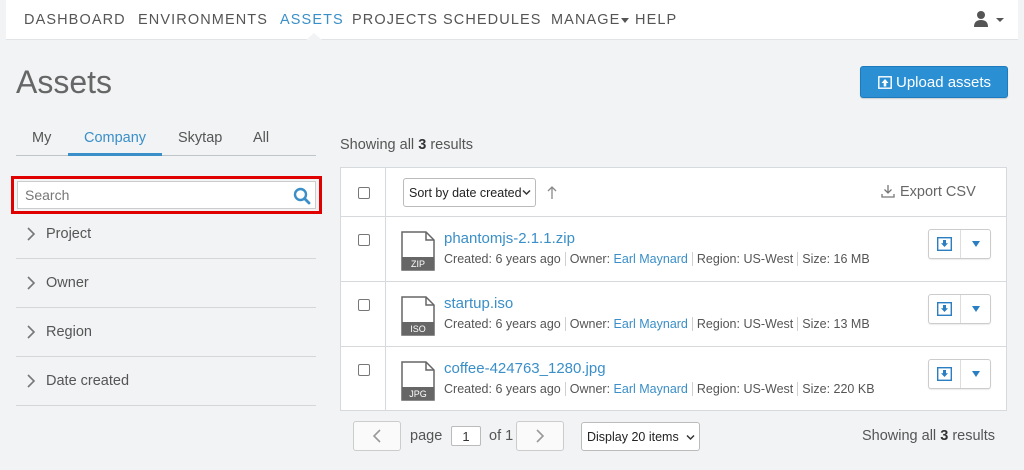 The width and height of the screenshot is (1024, 470). I want to click on results-summary: Showing all 3 results, so click(406, 145).